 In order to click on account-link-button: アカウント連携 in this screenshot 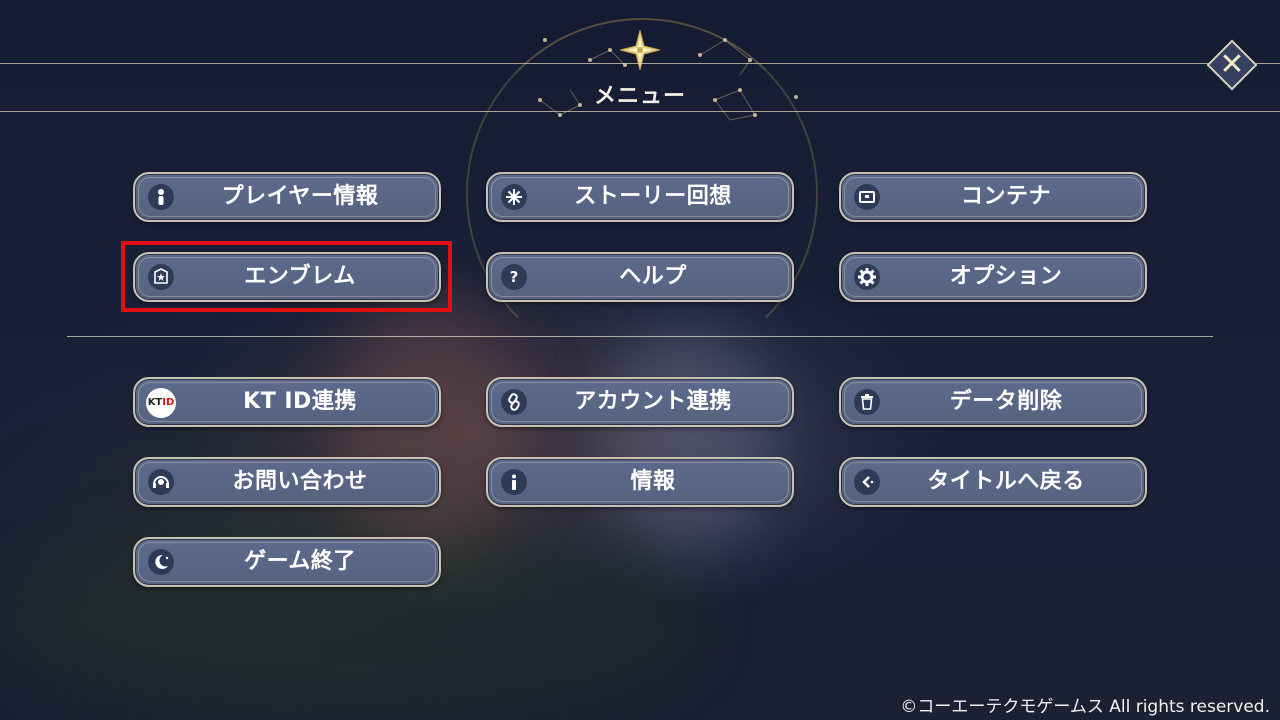, I will do `click(640, 402)`.